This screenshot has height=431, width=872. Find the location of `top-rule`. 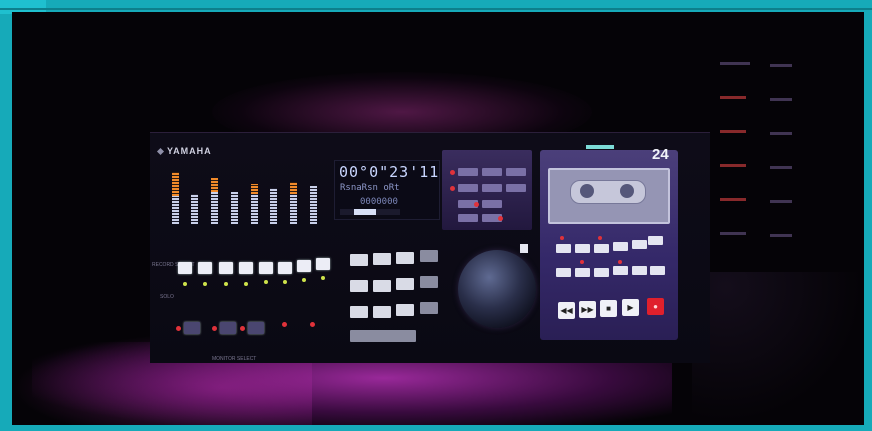

top-rule is located at coordinates (436, 9).